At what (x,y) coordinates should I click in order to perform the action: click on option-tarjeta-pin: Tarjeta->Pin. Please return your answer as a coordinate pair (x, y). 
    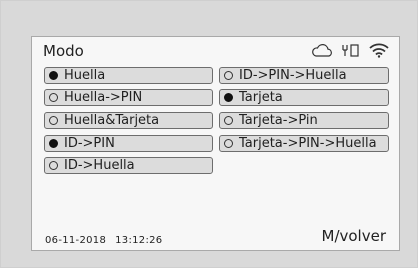
    Looking at the image, I should click on (304, 120).